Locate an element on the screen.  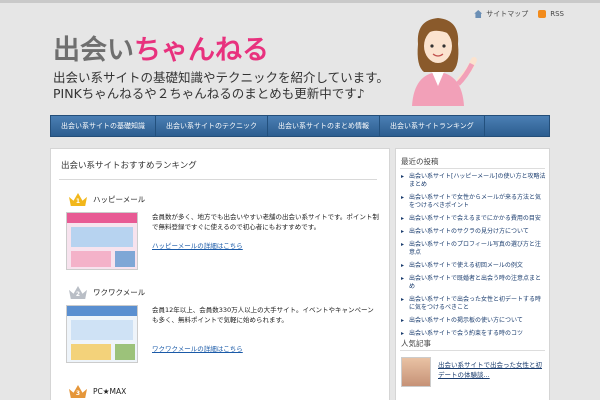
ranking-site-name: ワクワクメール is located at coordinates (119, 292).